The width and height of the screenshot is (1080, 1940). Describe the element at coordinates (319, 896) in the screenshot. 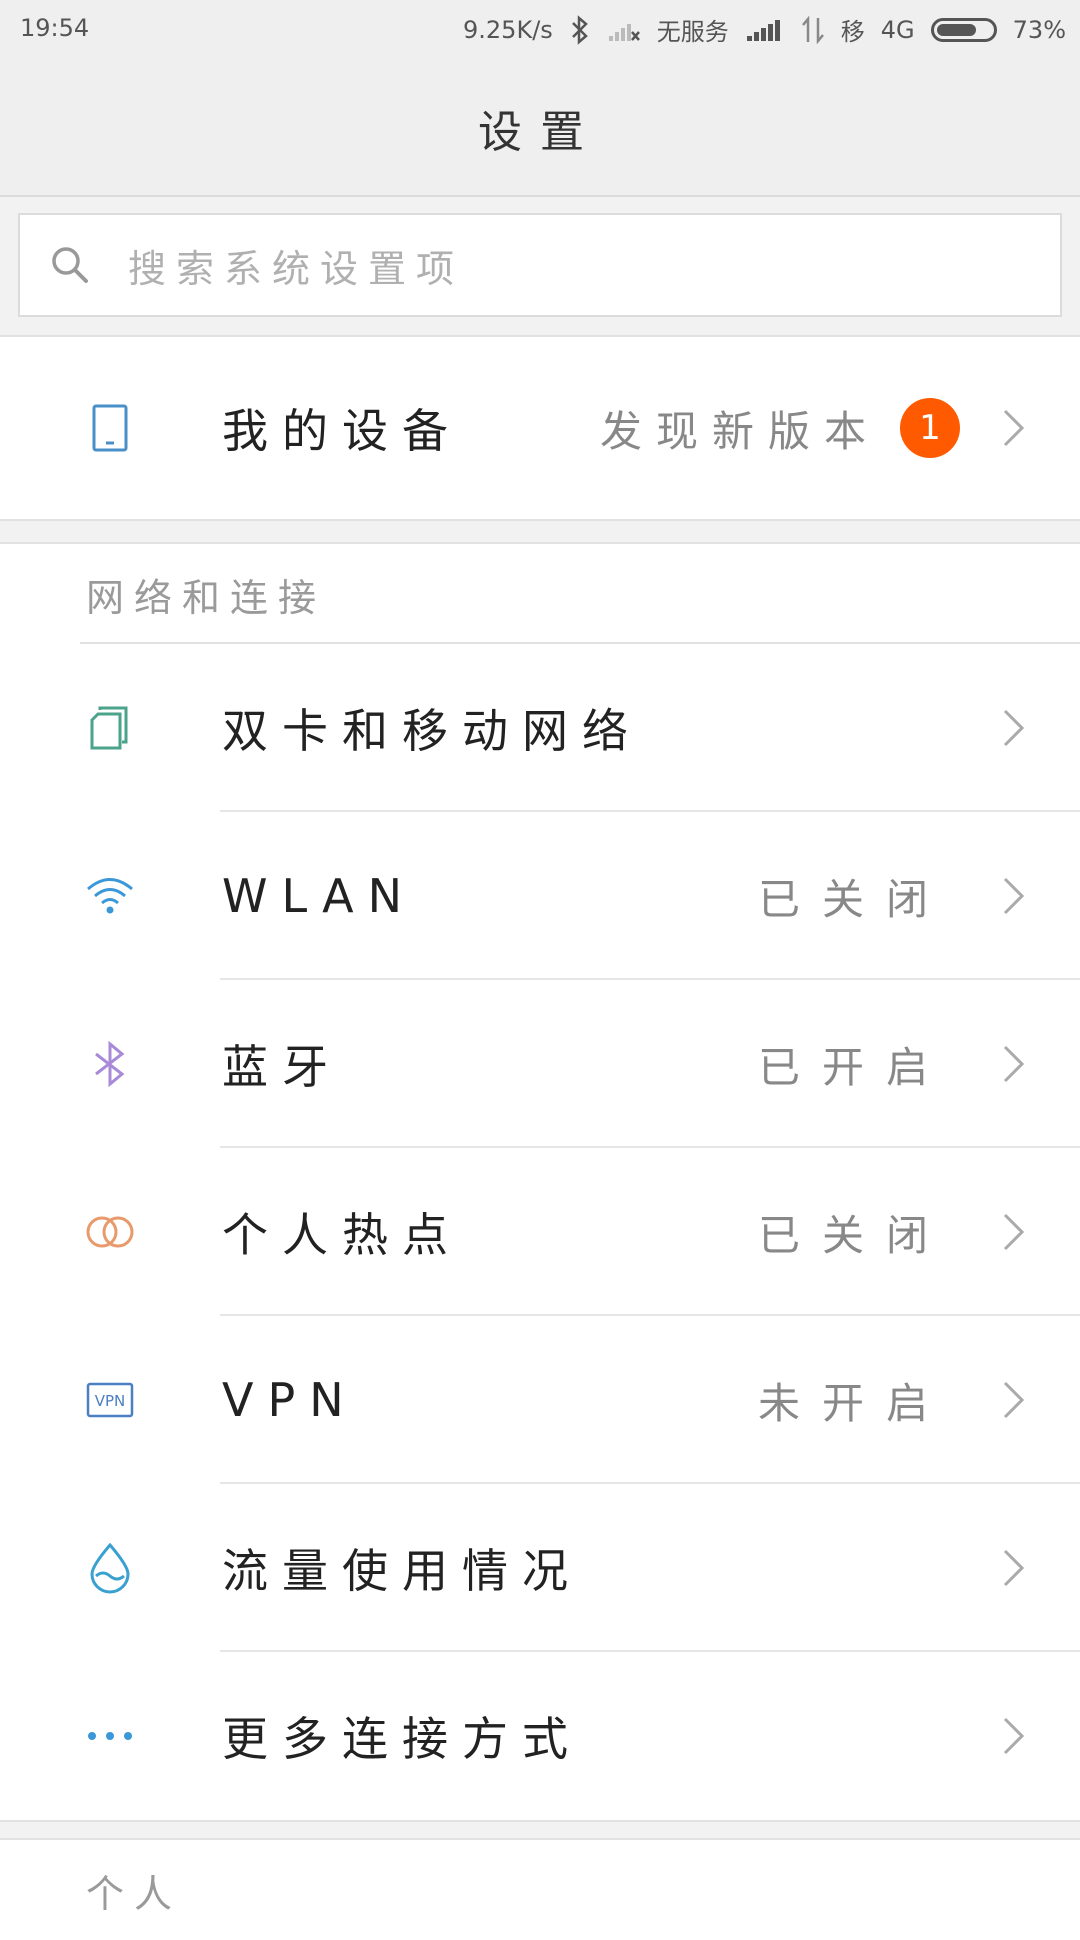

I see `item-label: WLAN` at that location.